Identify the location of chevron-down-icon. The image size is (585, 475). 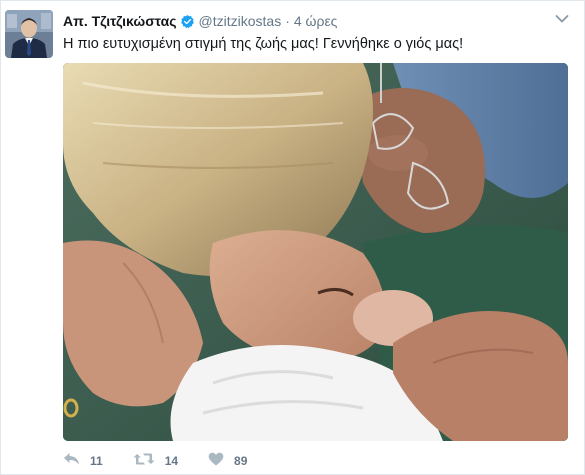
(562, 19).